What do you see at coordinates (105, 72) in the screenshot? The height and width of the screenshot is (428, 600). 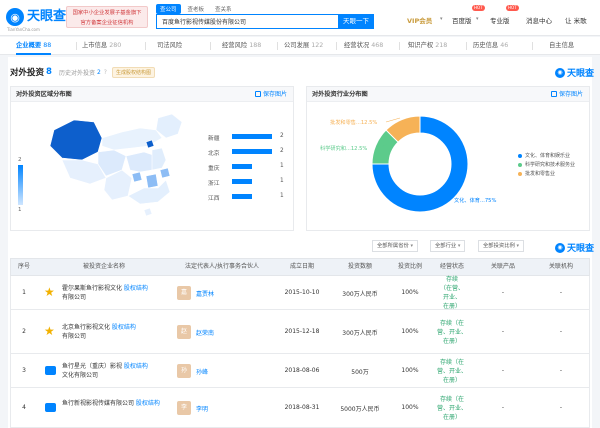 I see `help-icon: ?` at bounding box center [105, 72].